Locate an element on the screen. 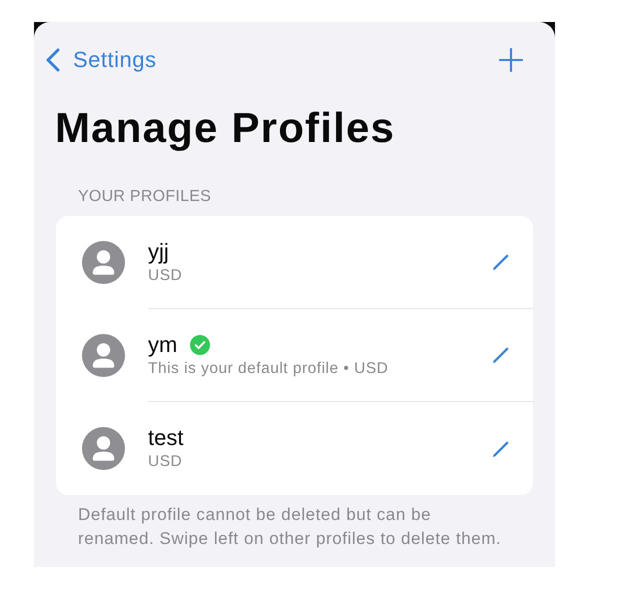  profile-name: ym is located at coordinates (163, 344).